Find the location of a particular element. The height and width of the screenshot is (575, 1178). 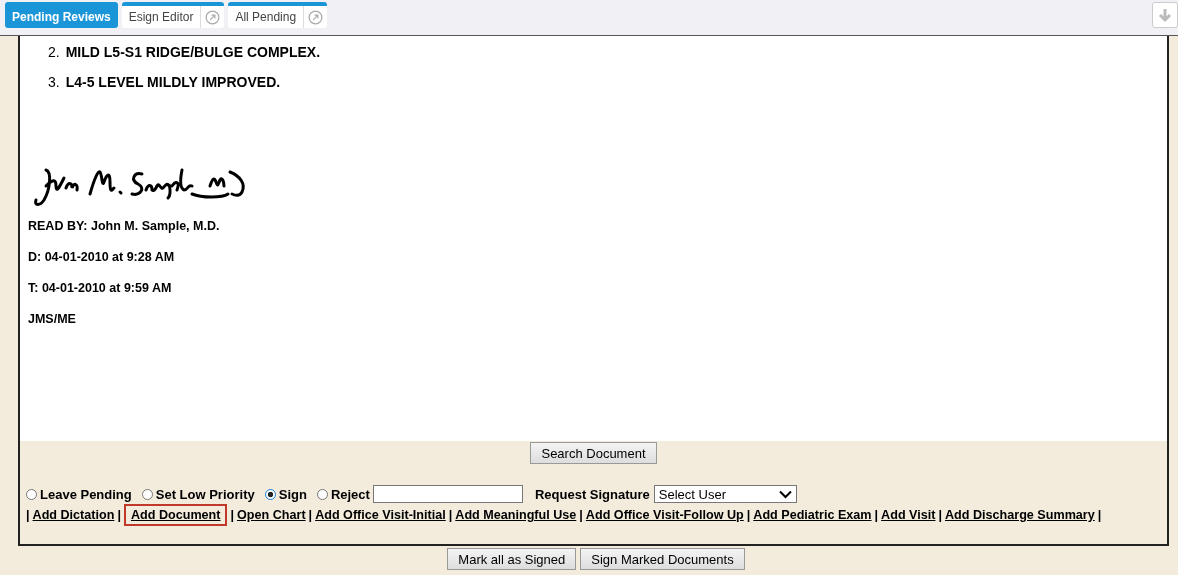

action-link: Add Discharge Summary is located at coordinates (1020, 515).